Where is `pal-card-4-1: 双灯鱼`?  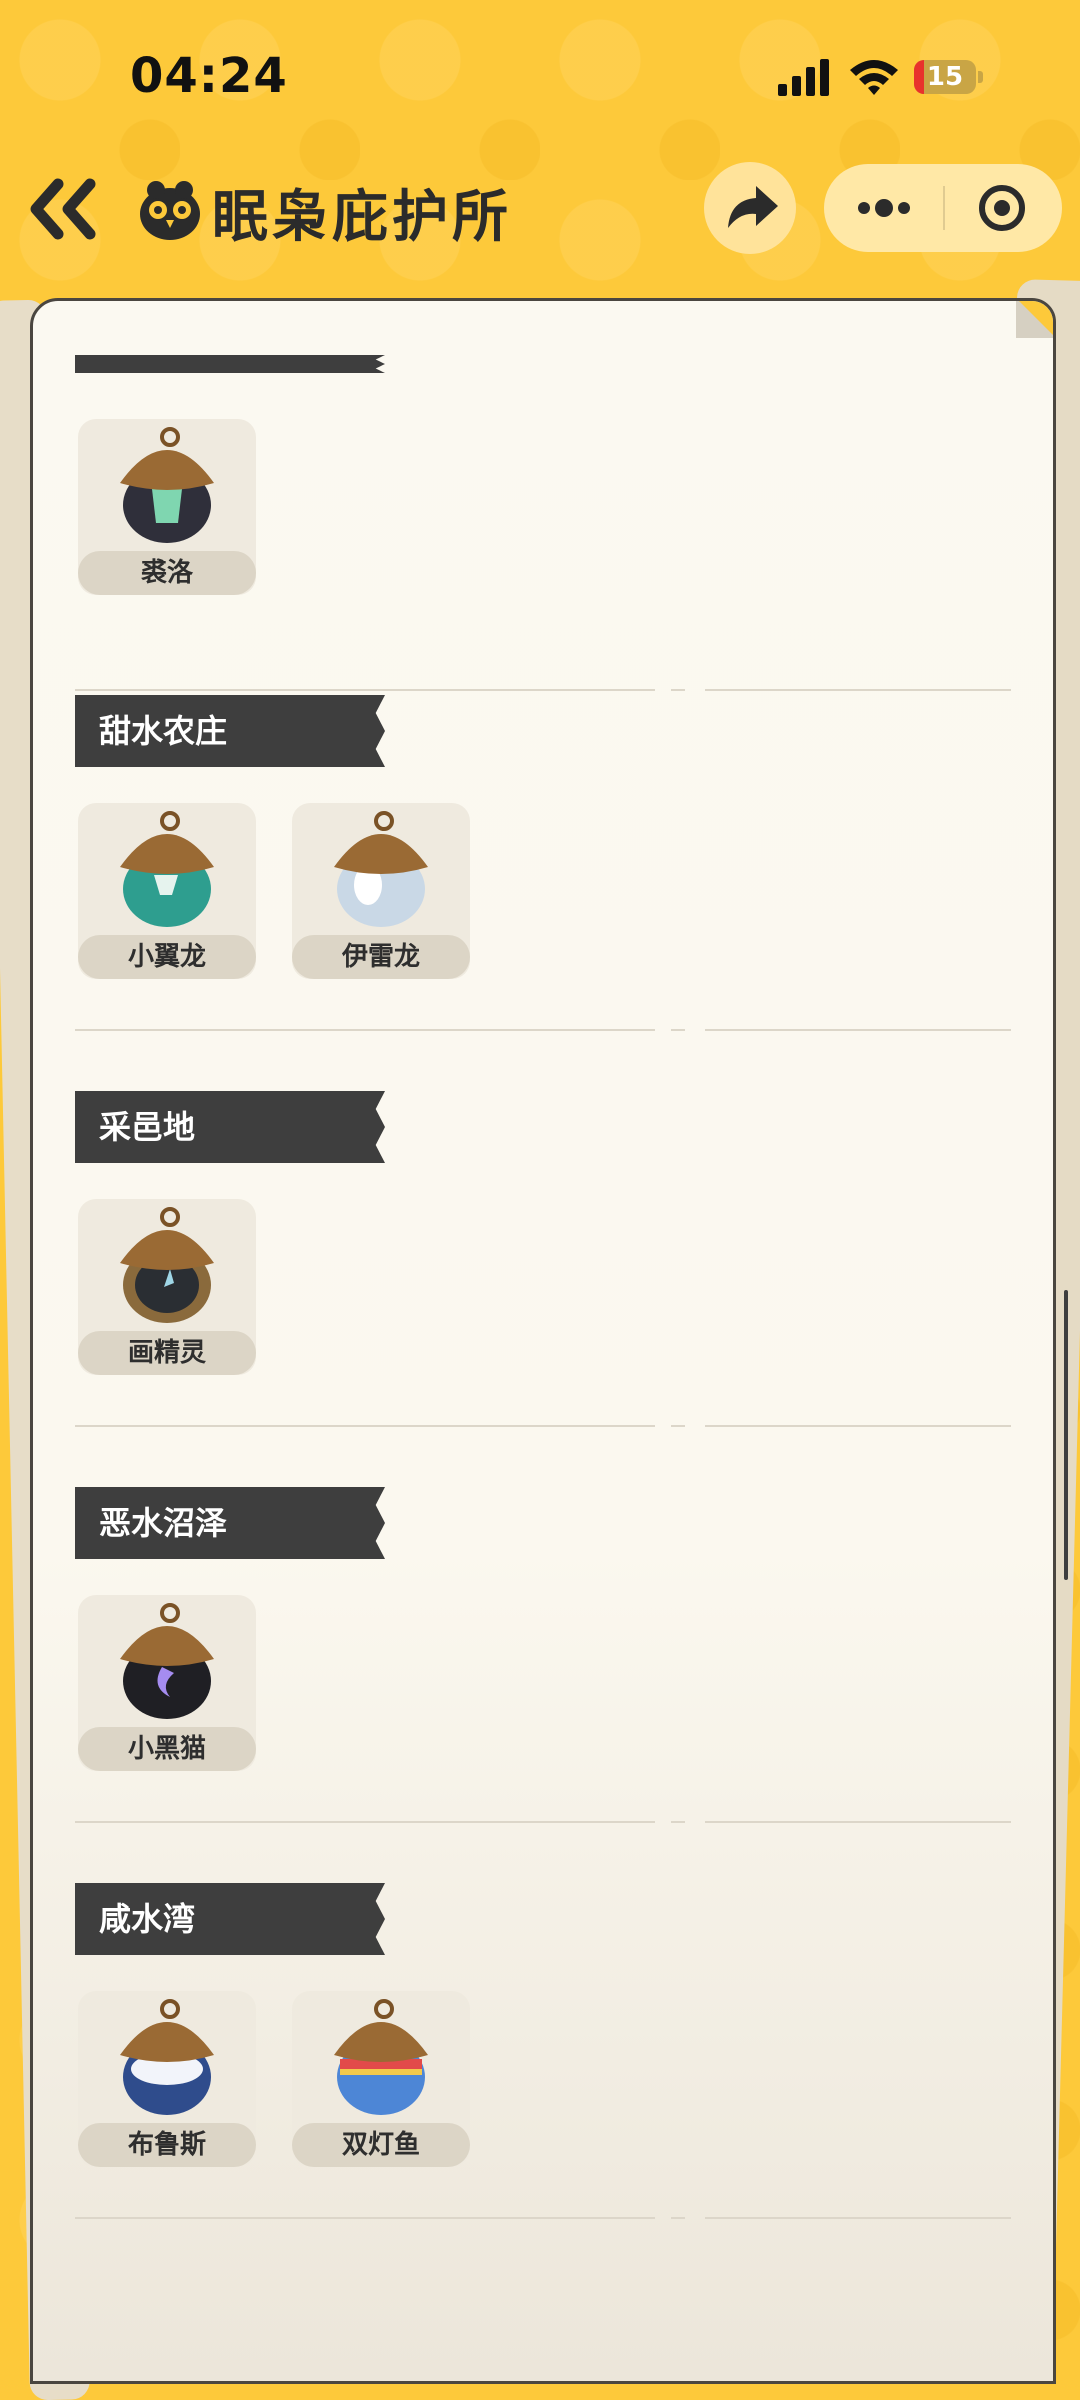
pal-card-4-1: 双灯鱼 is located at coordinates (381, 2079).